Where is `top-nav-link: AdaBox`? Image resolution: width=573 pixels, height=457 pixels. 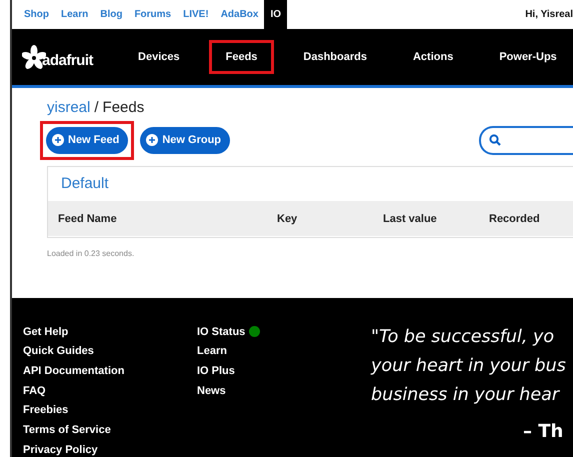
top-nav-link: AdaBox is located at coordinates (239, 14).